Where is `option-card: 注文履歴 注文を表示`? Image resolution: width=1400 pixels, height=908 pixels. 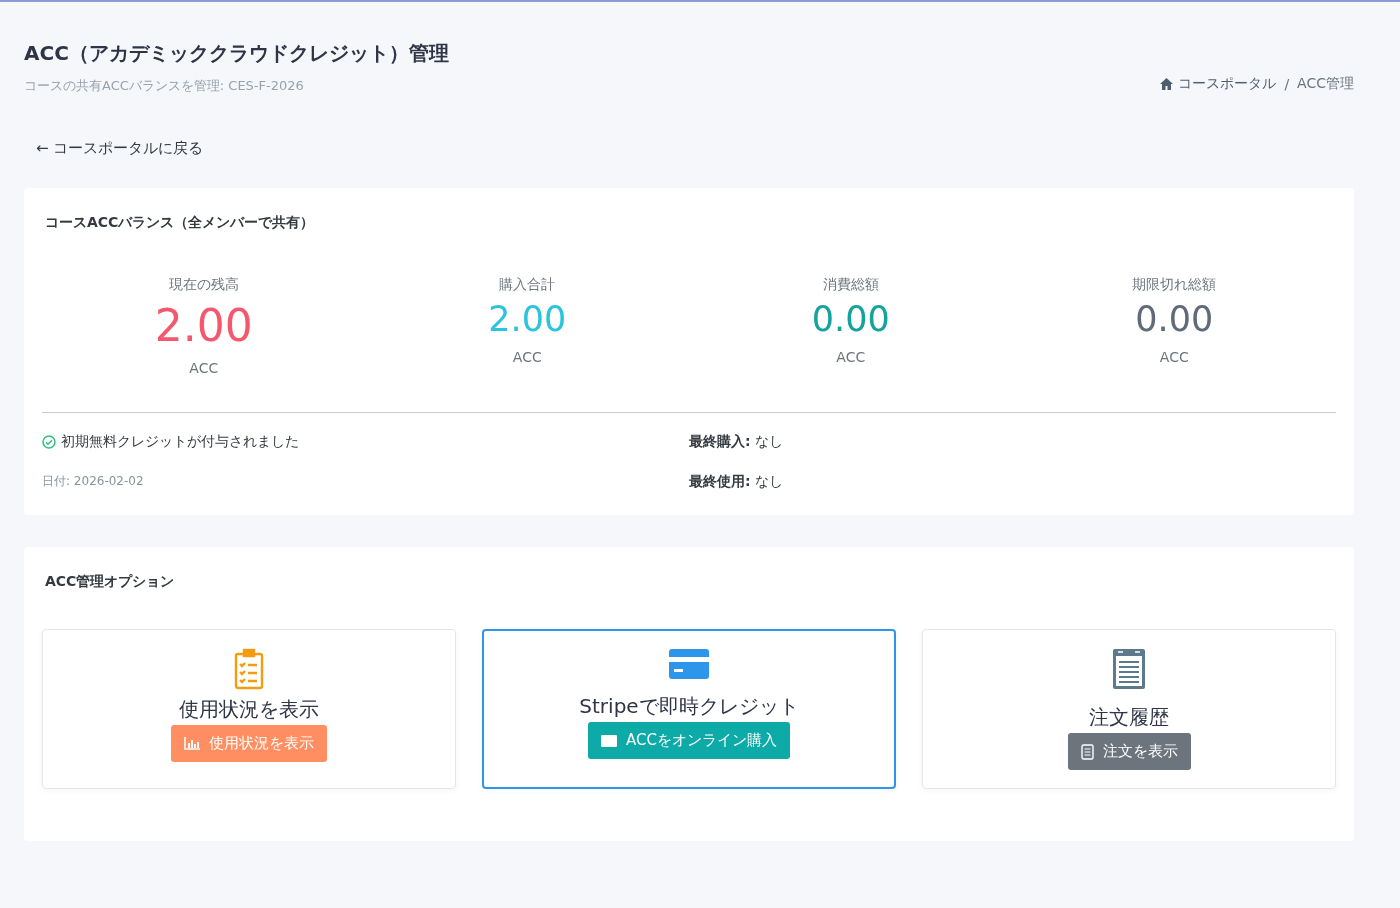 option-card: 注文履歴 注文を表示 is located at coordinates (1129, 709).